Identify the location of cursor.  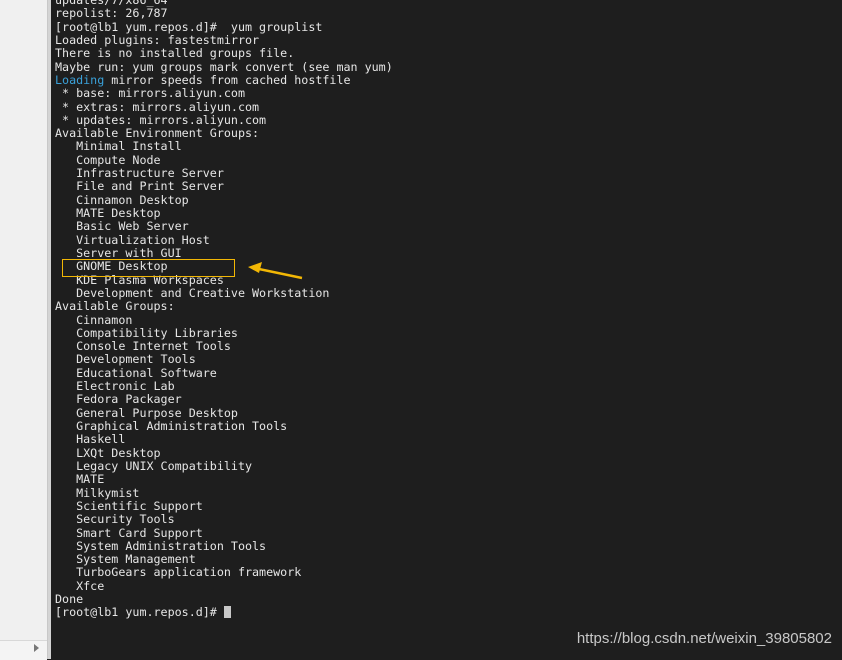
(227, 612).